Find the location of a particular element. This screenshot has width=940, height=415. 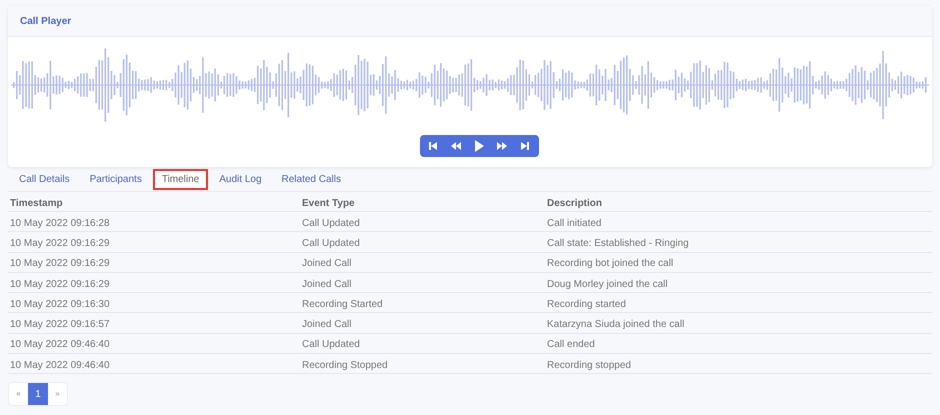

page-button: » is located at coordinates (57, 394).